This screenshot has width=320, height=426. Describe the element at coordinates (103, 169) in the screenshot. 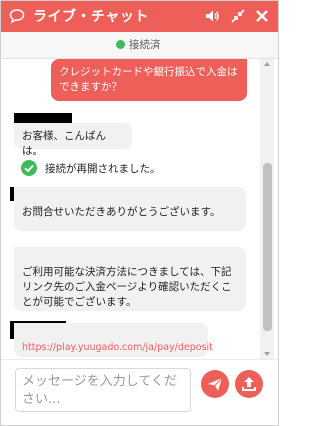

I see `reconnected-text: 接続が再開されました。` at that location.